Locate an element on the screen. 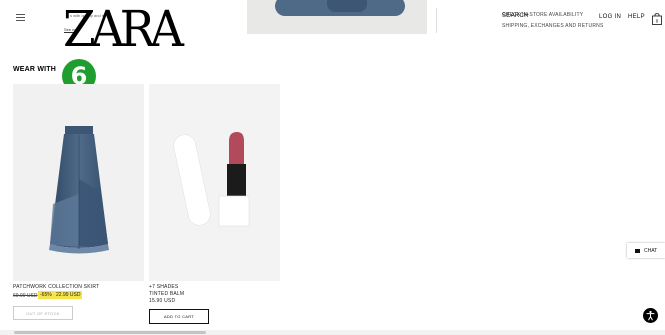  vertical-divider is located at coordinates (436, 20).